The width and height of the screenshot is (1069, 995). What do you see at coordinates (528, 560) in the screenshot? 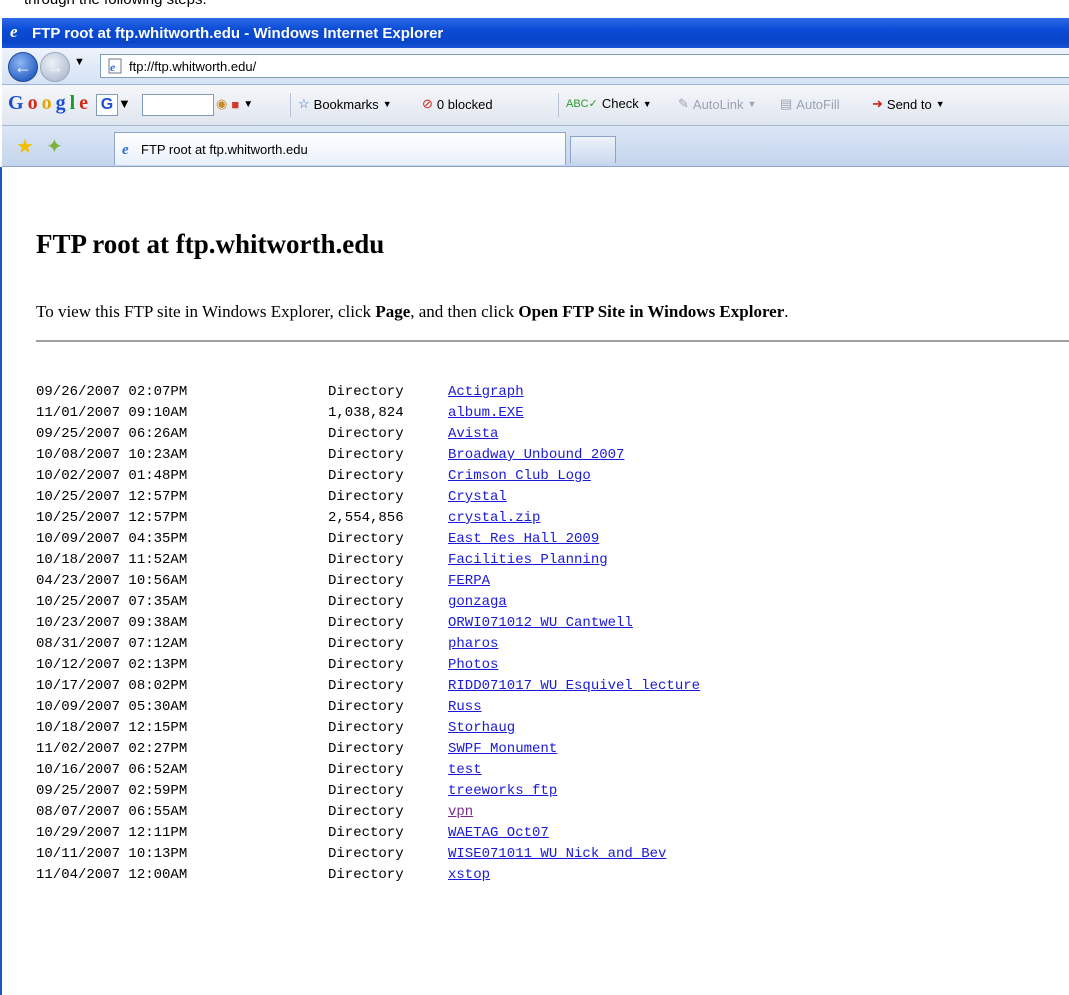
I see `listing-link: Facilities Planning` at bounding box center [528, 560].